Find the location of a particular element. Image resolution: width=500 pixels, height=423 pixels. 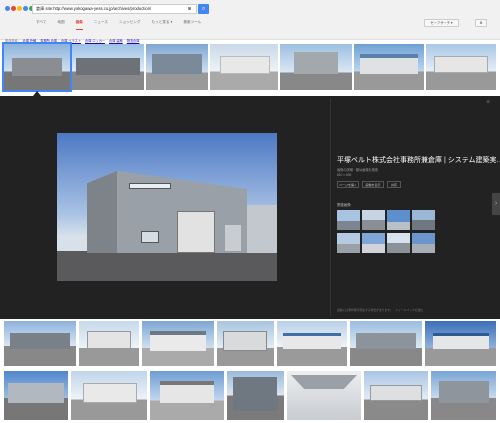

related-images-label: 関連画像: is located at coordinates (344, 205).